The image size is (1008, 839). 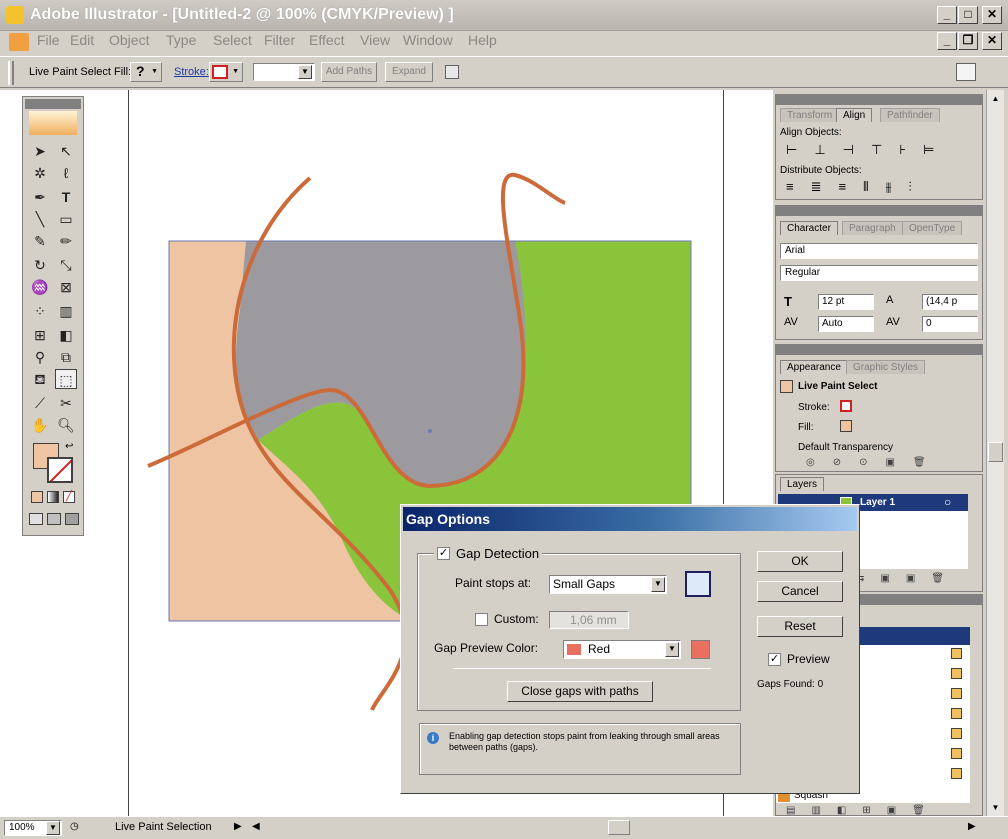 What do you see at coordinates (66, 287) in the screenshot?
I see `free-transform-tool-icon: ⊠` at bounding box center [66, 287].